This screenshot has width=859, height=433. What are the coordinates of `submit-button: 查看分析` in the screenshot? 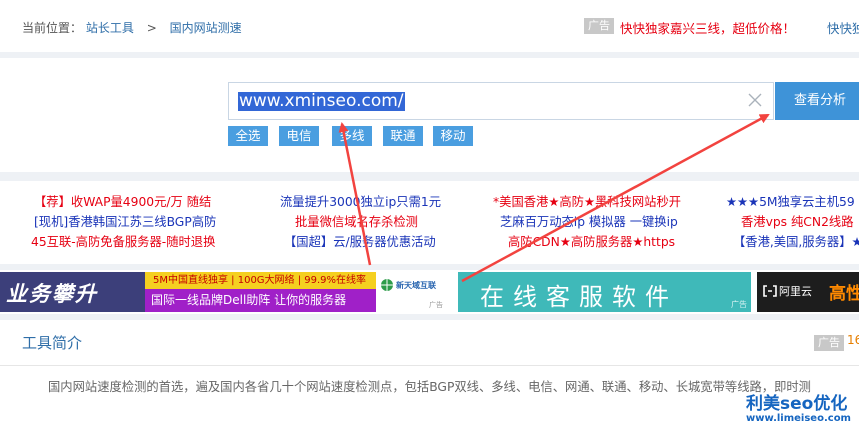 It's located at (817, 101).